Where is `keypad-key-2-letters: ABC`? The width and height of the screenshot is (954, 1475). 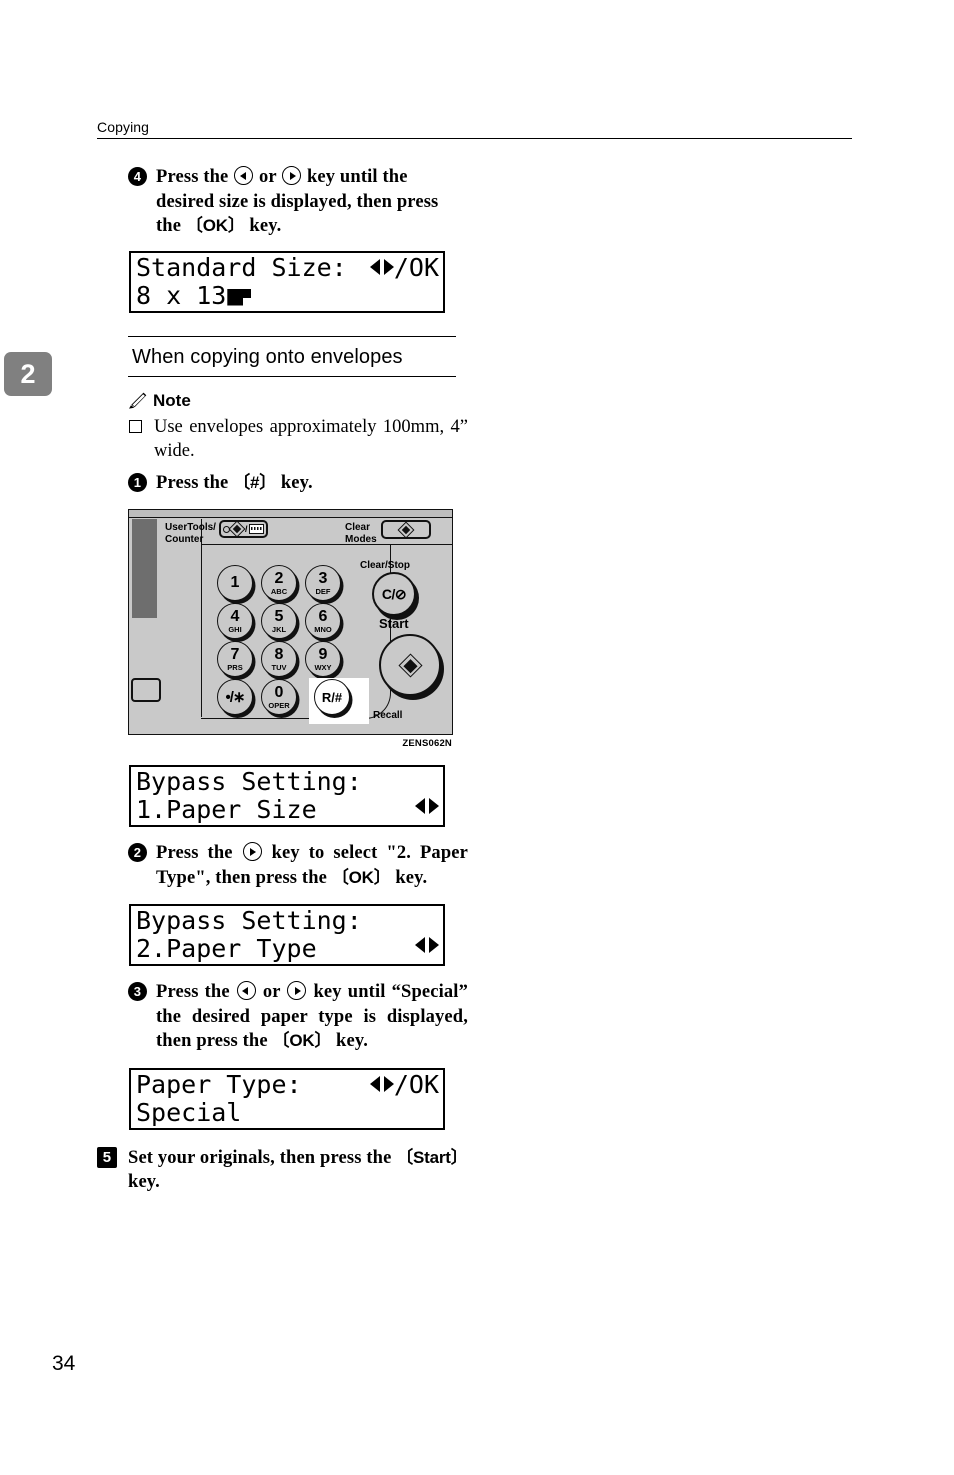 keypad-key-2-letters: ABC is located at coordinates (279, 591).